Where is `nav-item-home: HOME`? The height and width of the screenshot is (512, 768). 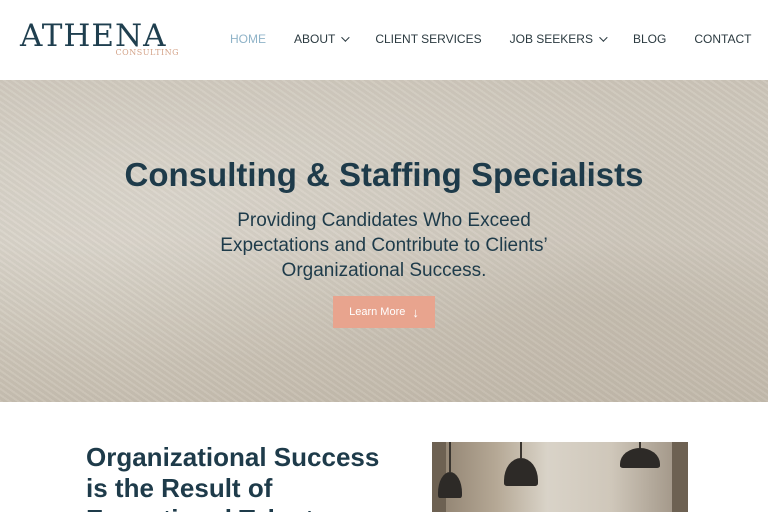
nav-item-home: HOME is located at coordinates (248, 39).